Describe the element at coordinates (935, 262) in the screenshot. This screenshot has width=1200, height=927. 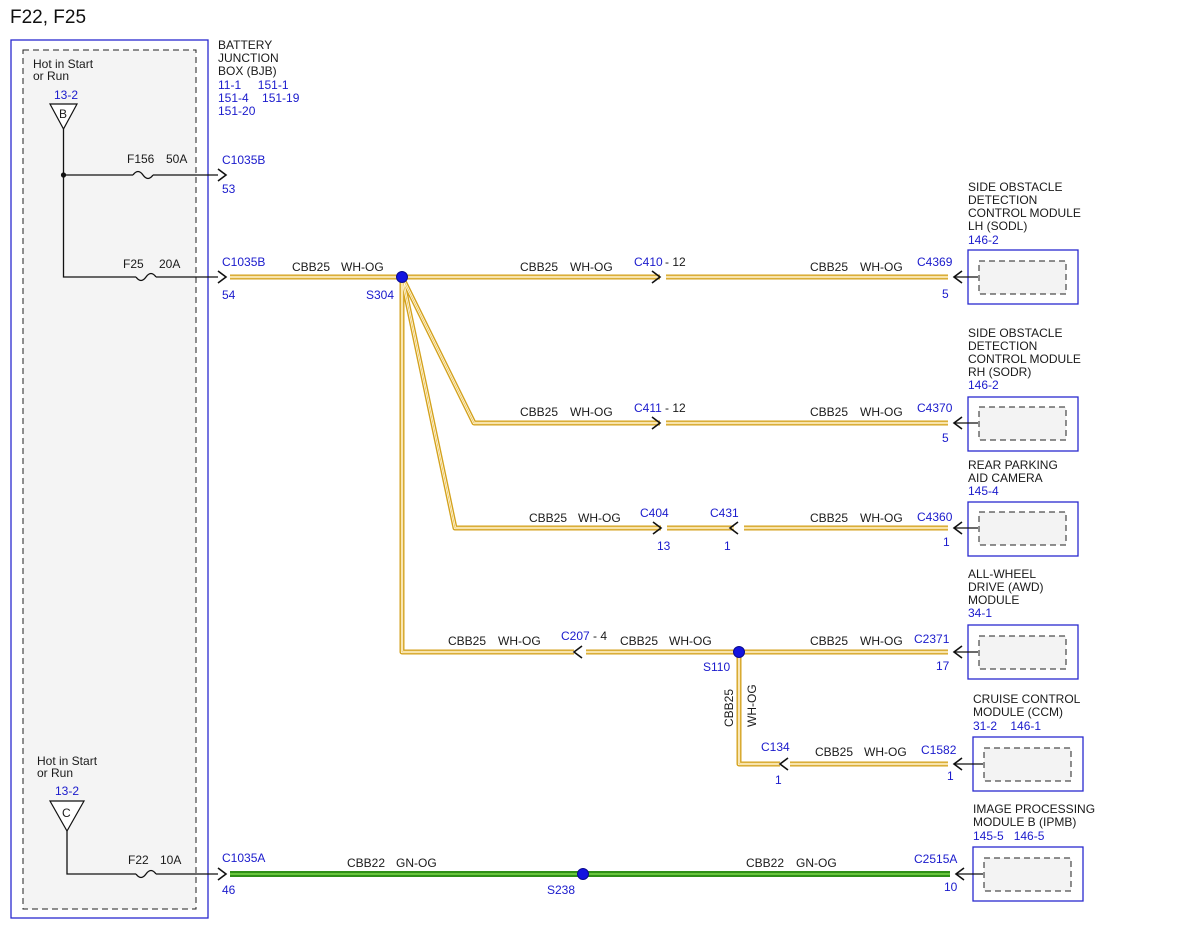
I see `connector-label: C4369` at that location.